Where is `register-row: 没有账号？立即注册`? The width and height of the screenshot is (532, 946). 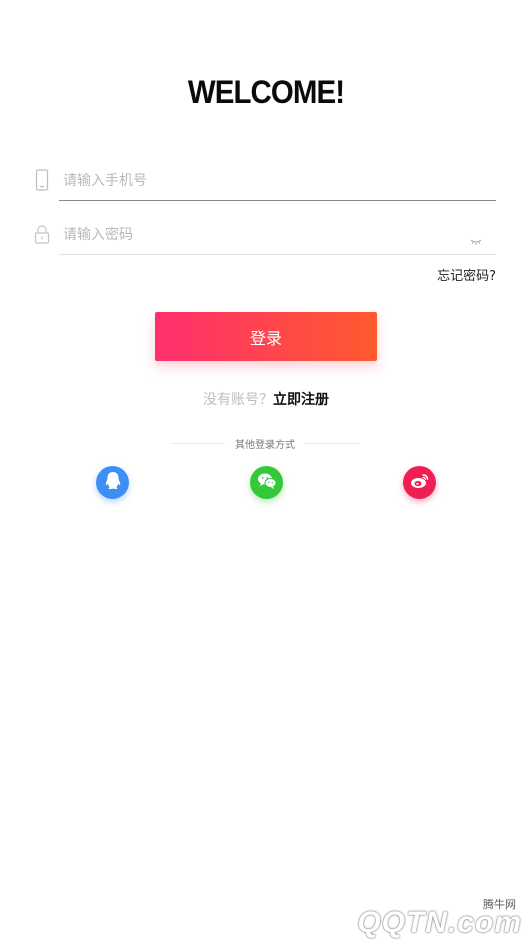
register-row: 没有账号？立即注册 is located at coordinates (266, 399).